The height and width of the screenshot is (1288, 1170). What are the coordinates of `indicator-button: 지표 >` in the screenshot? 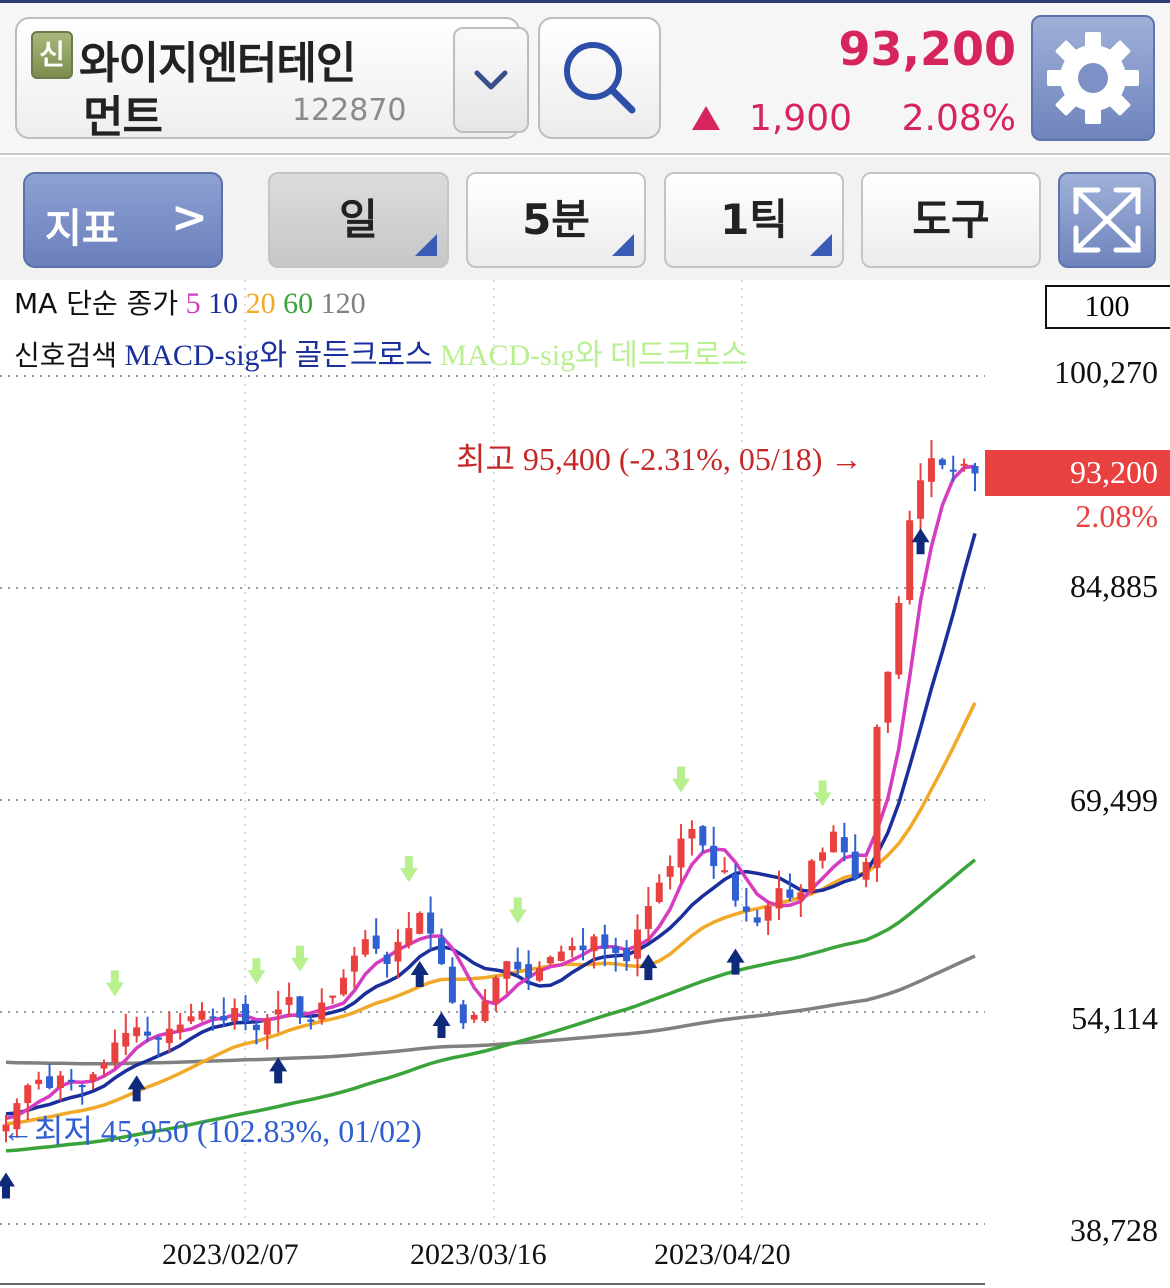 It's located at (123, 220).